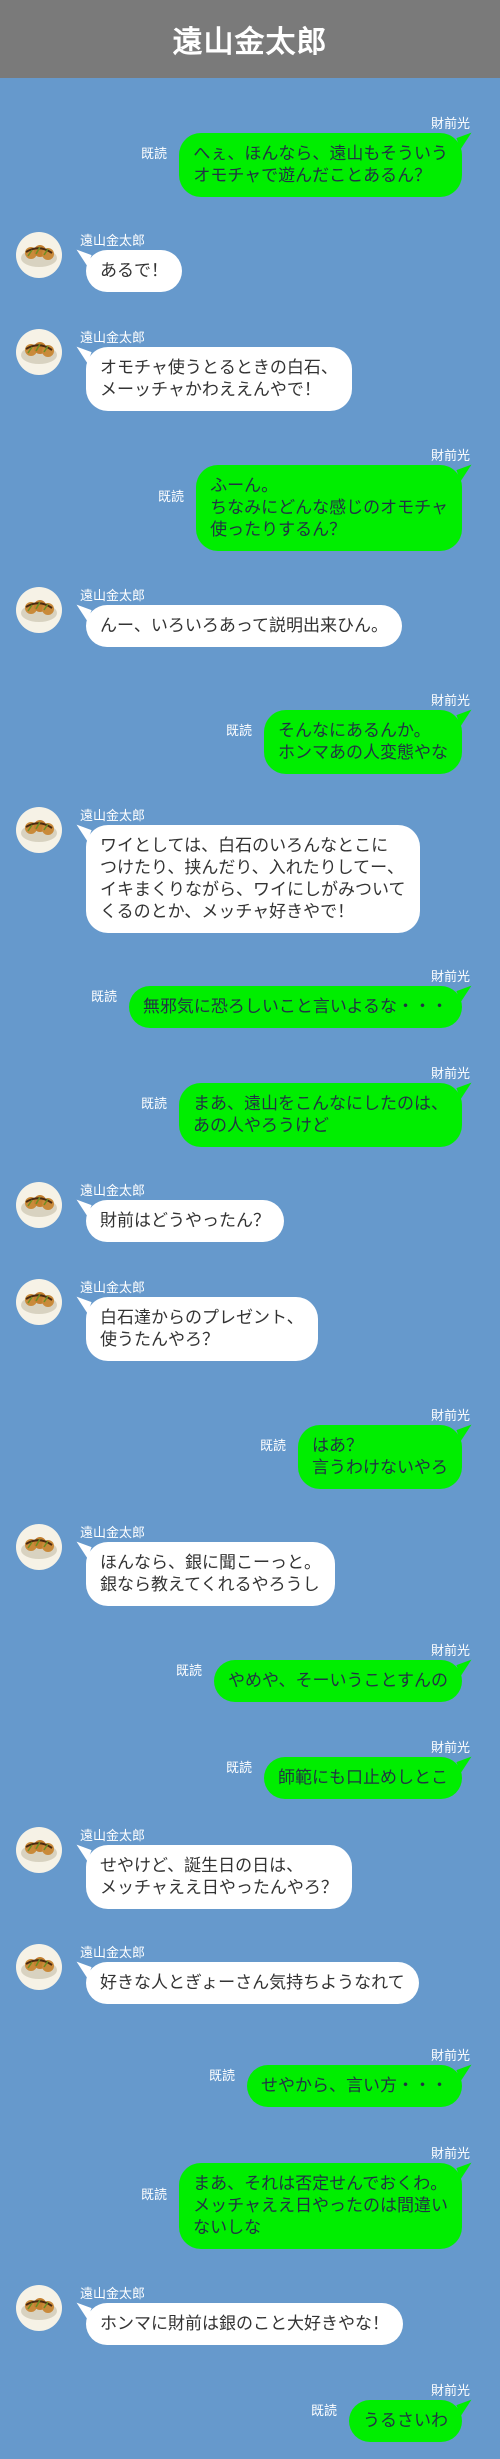 The width and height of the screenshot is (500, 2459). I want to click on message-bubble: はあ？ 言うわけないやろ, so click(380, 1457).